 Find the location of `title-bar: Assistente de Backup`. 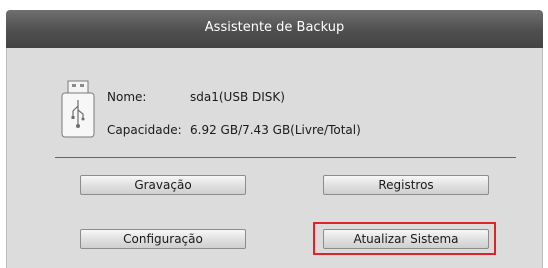

title-bar: Assistente de Backup is located at coordinates (274, 29).